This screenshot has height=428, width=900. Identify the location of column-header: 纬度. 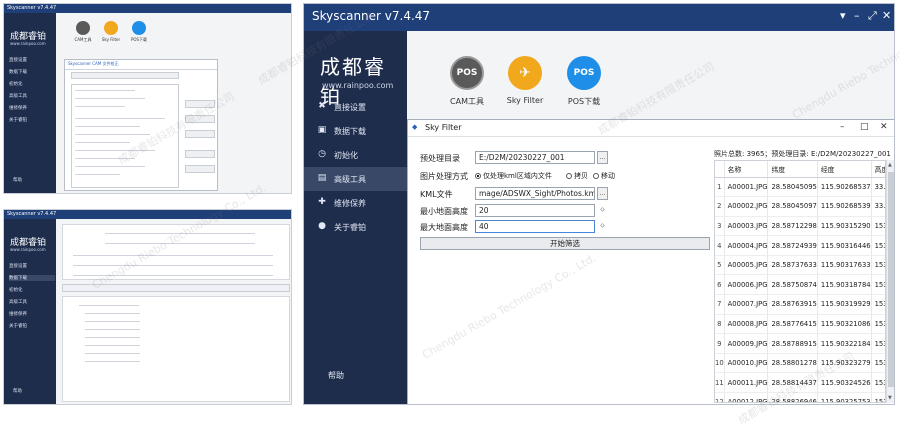
(792, 169).